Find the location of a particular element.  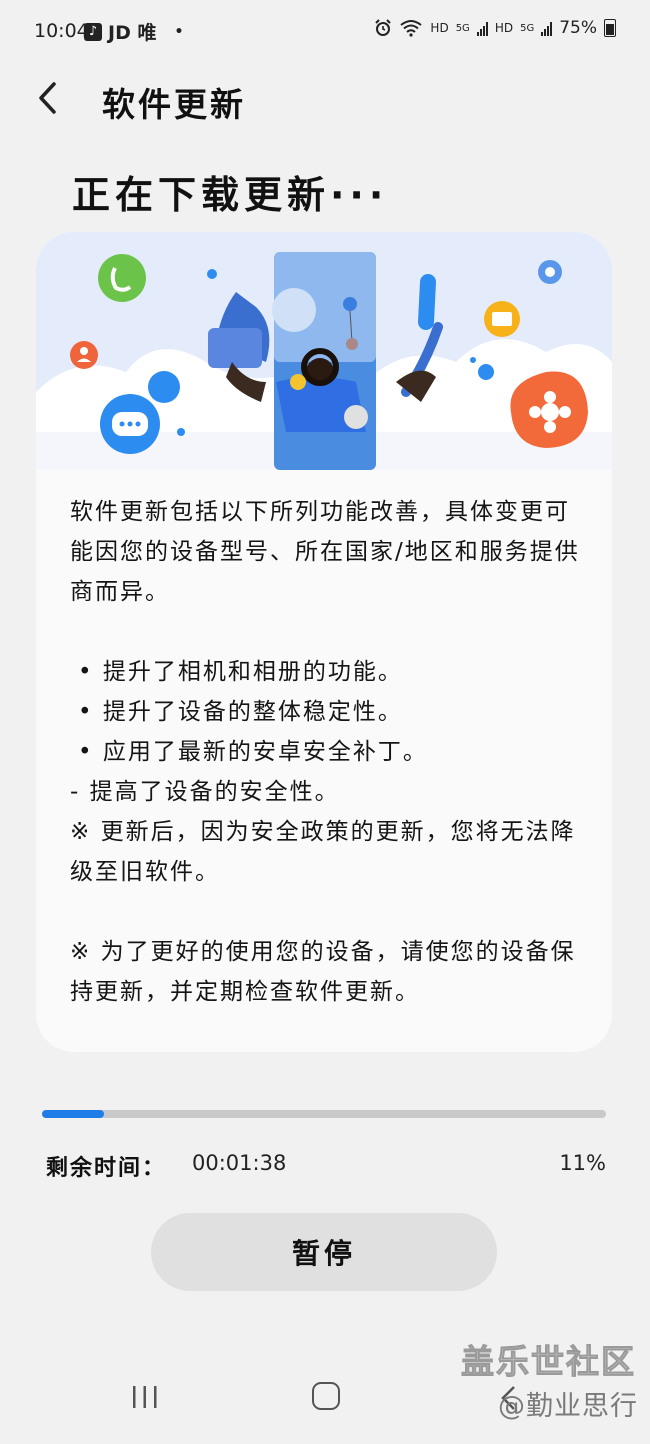

page-title: 软件更新 is located at coordinates (174, 104).